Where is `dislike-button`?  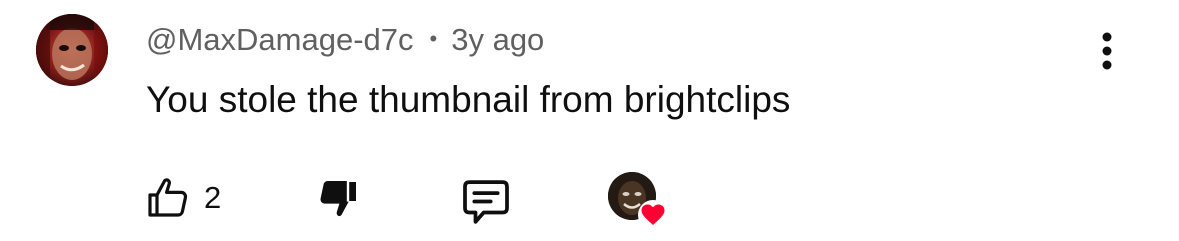 dislike-button is located at coordinates (338, 198).